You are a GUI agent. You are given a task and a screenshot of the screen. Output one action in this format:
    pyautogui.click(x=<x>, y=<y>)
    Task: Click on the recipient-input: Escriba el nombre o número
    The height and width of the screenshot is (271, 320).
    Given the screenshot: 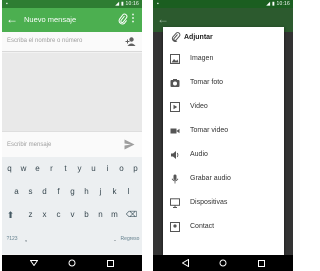 What is the action you would take?
    pyautogui.click(x=44, y=41)
    